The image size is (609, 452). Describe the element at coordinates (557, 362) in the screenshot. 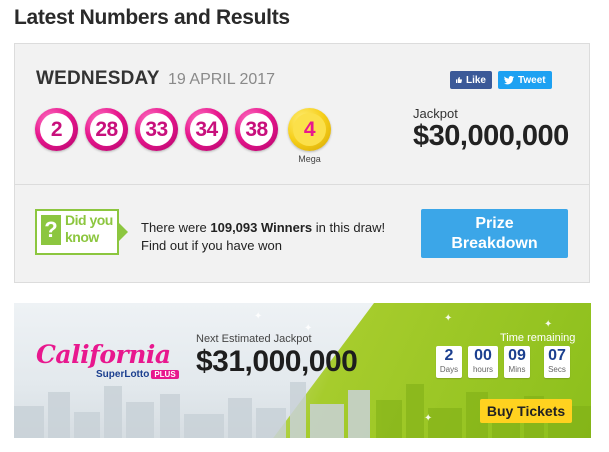

I see `countdown-seconds: 07 Secs` at that location.